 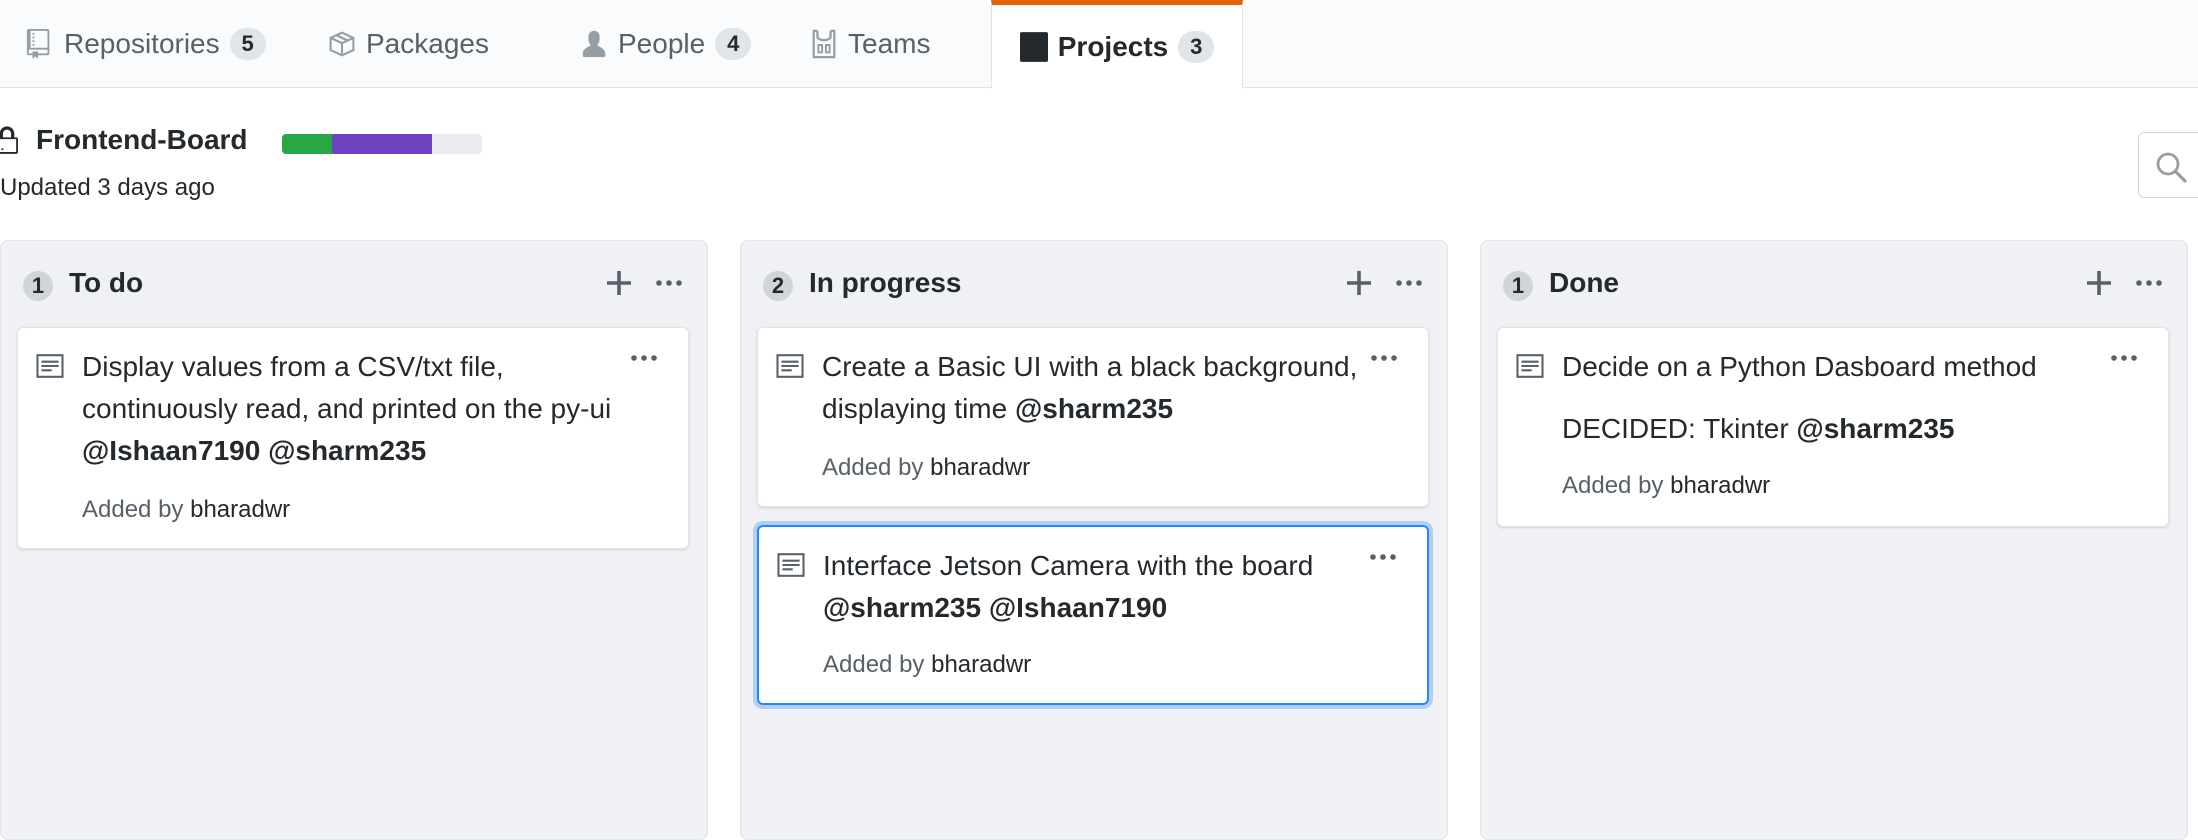 What do you see at coordinates (733, 44) in the screenshot?
I see `people-count: 4` at bounding box center [733, 44].